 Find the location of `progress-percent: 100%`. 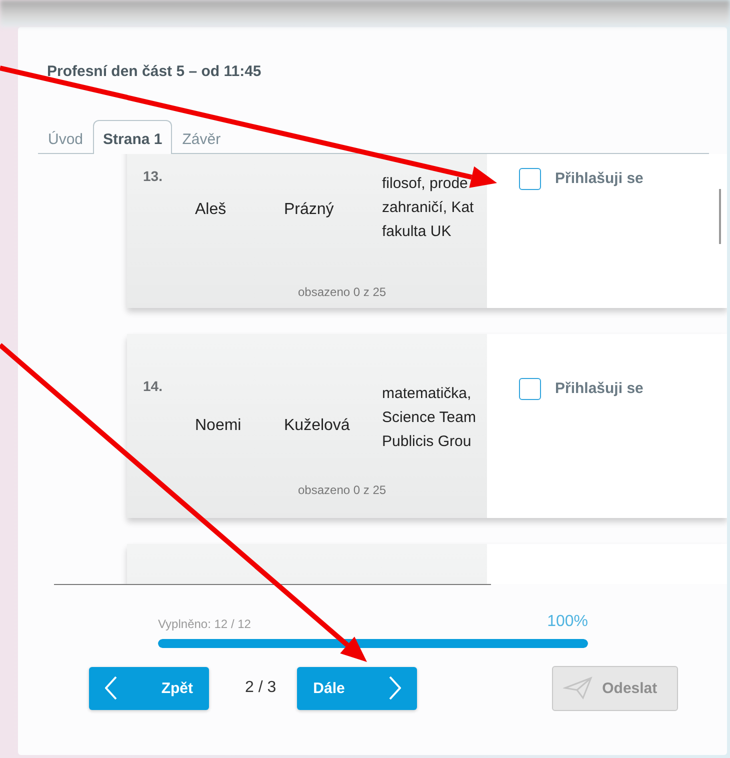

progress-percent: 100% is located at coordinates (567, 621).